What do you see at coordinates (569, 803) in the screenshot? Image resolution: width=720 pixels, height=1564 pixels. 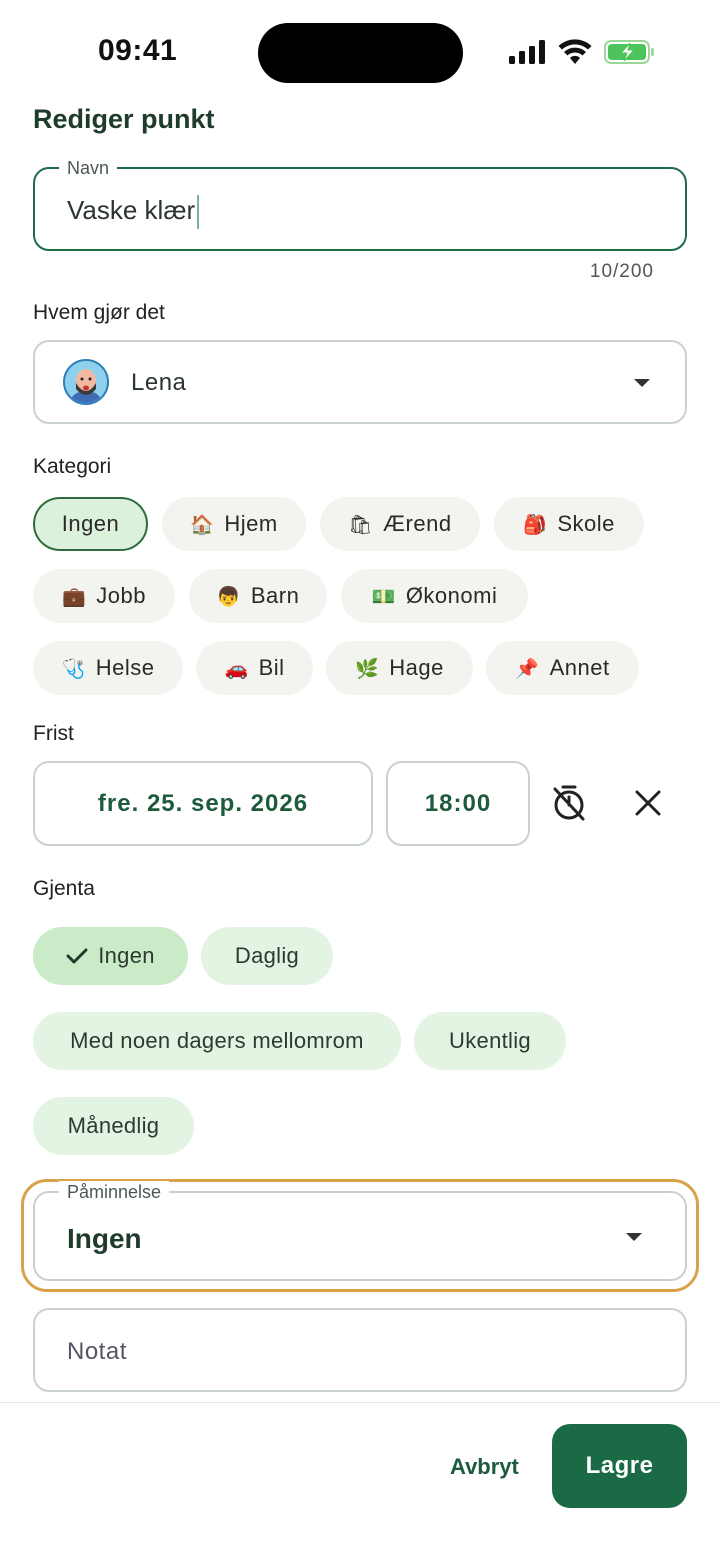 I see `timer-off-icon` at bounding box center [569, 803].